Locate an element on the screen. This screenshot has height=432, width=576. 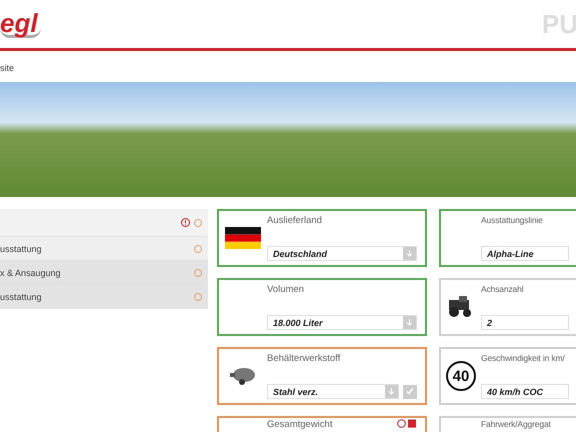
confirm-button is located at coordinates (410, 391).